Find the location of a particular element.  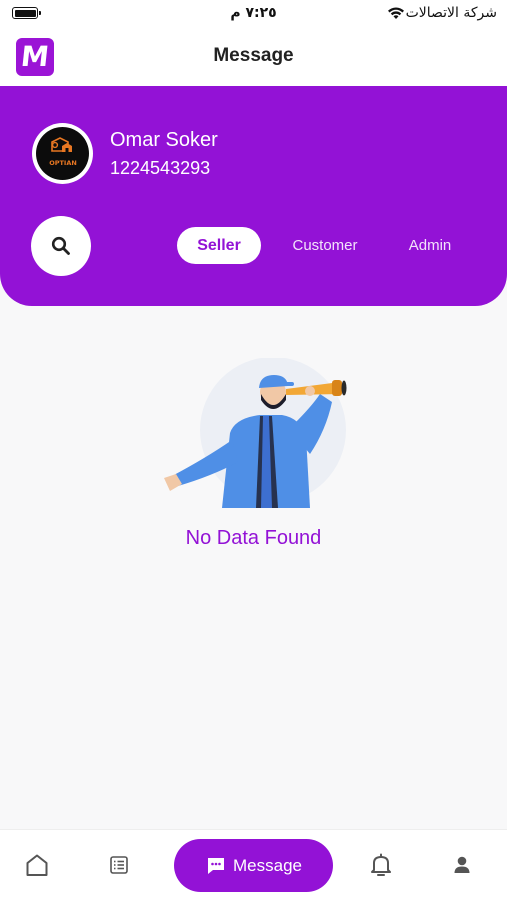

user-icon is located at coordinates (462, 864).